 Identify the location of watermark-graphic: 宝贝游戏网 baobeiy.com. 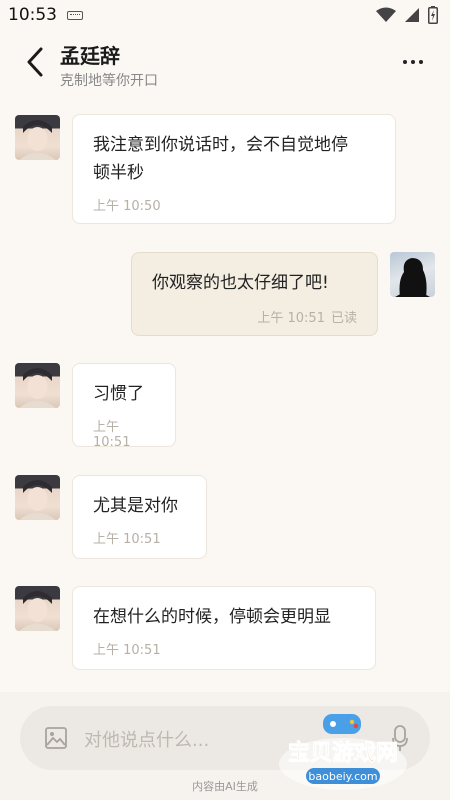
(343, 752).